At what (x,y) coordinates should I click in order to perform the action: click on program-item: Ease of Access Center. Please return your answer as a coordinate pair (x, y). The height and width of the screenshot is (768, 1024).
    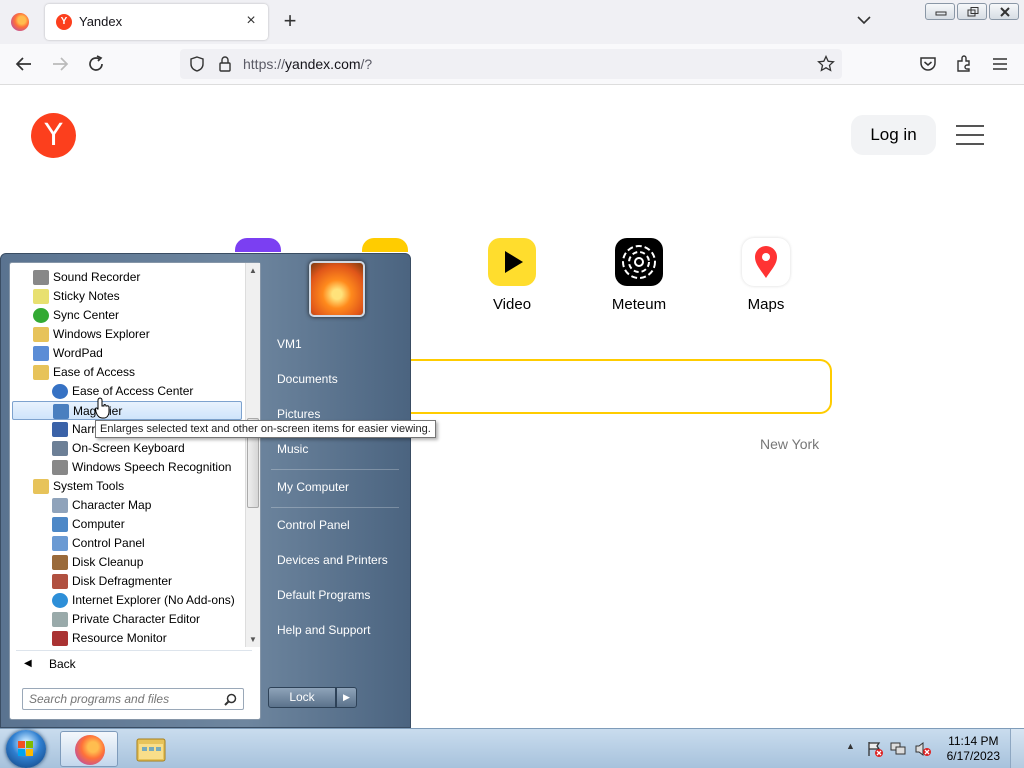
    Looking at the image, I should click on (127, 391).